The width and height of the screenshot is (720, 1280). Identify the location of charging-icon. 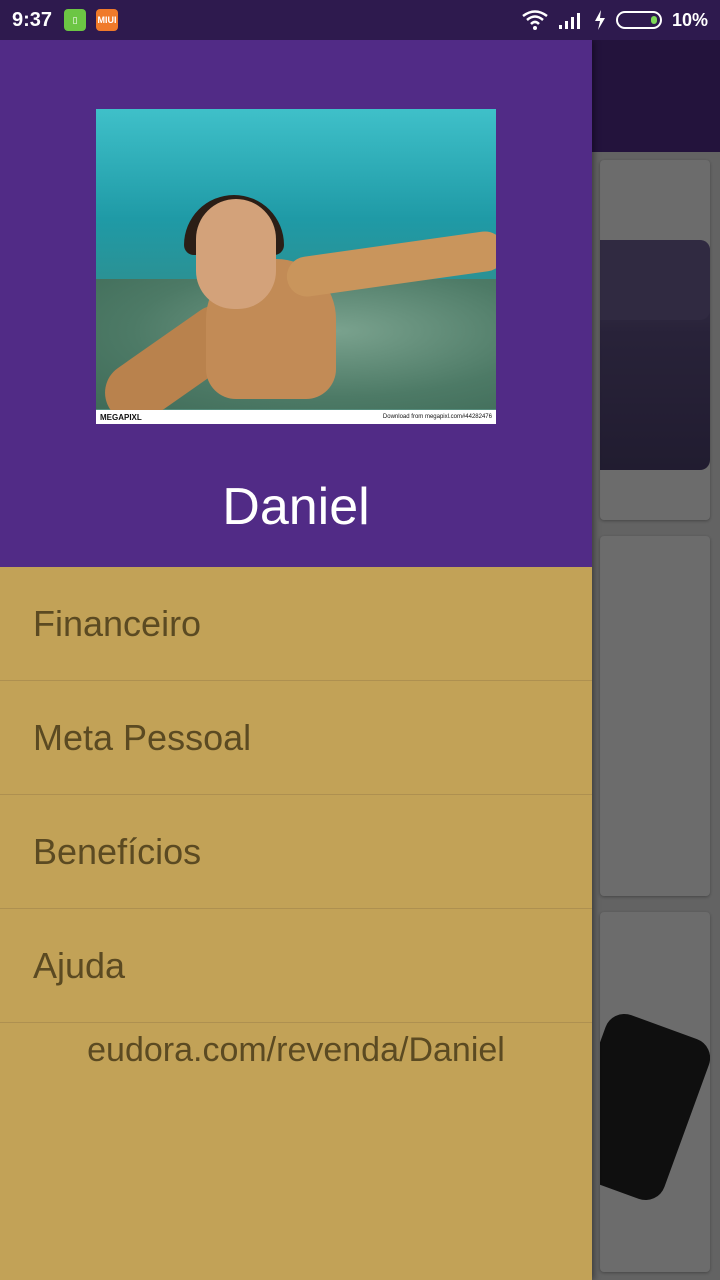
(599, 20).